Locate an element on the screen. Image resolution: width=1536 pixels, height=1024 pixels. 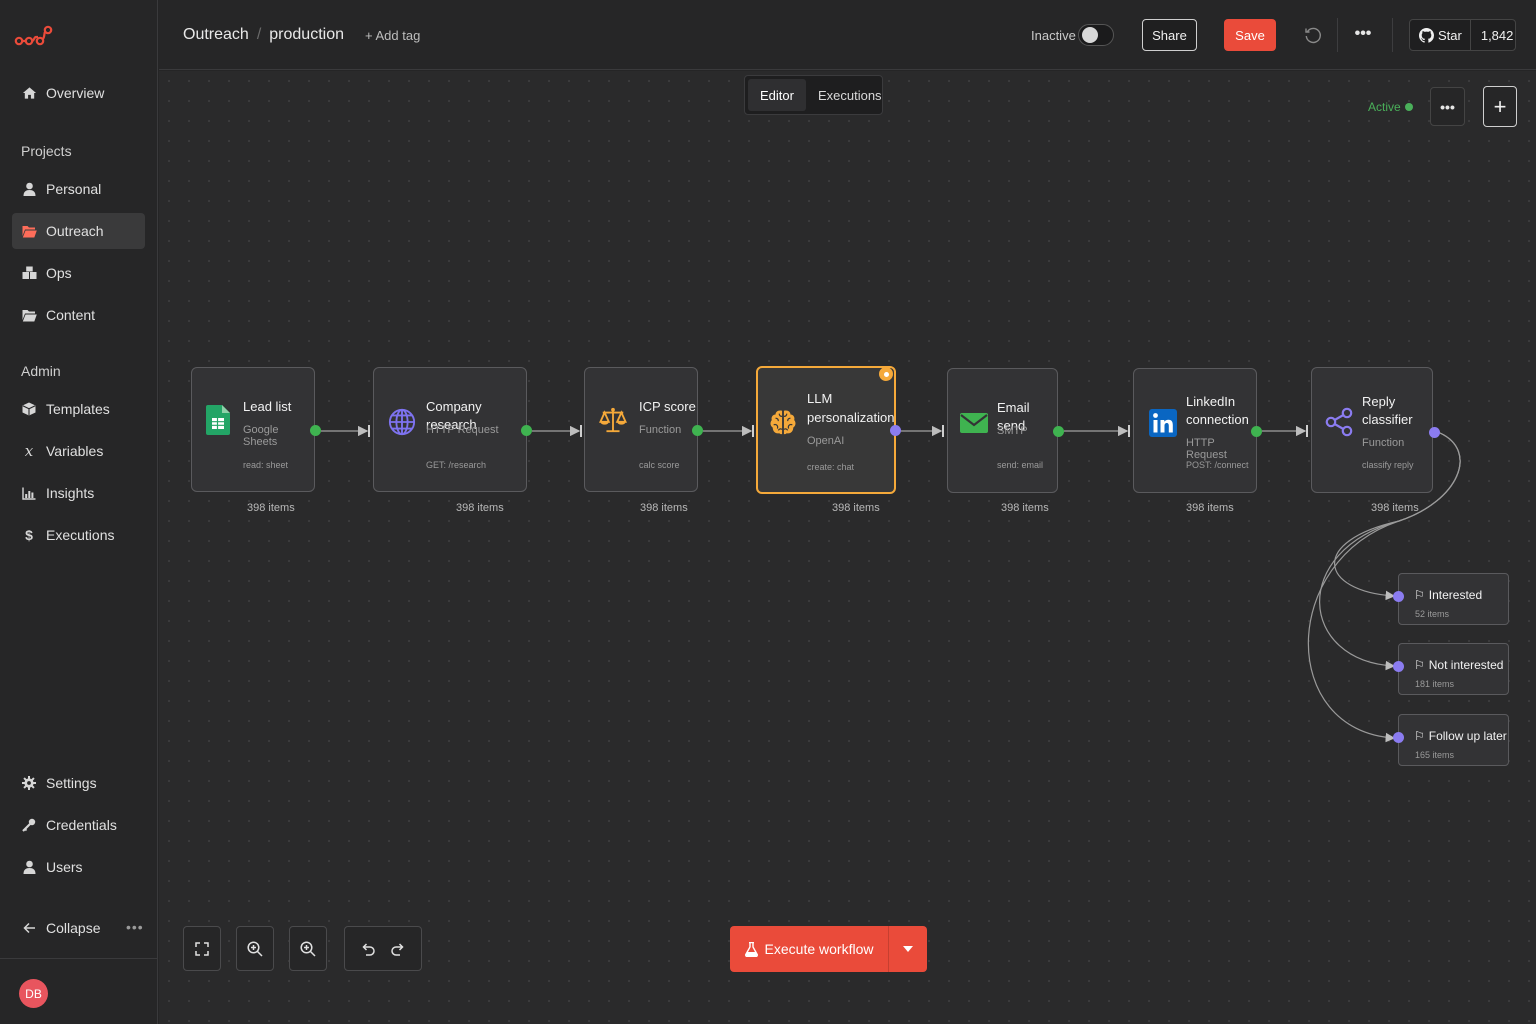
pinned-indicator-icon is located at coordinates (886, 374).